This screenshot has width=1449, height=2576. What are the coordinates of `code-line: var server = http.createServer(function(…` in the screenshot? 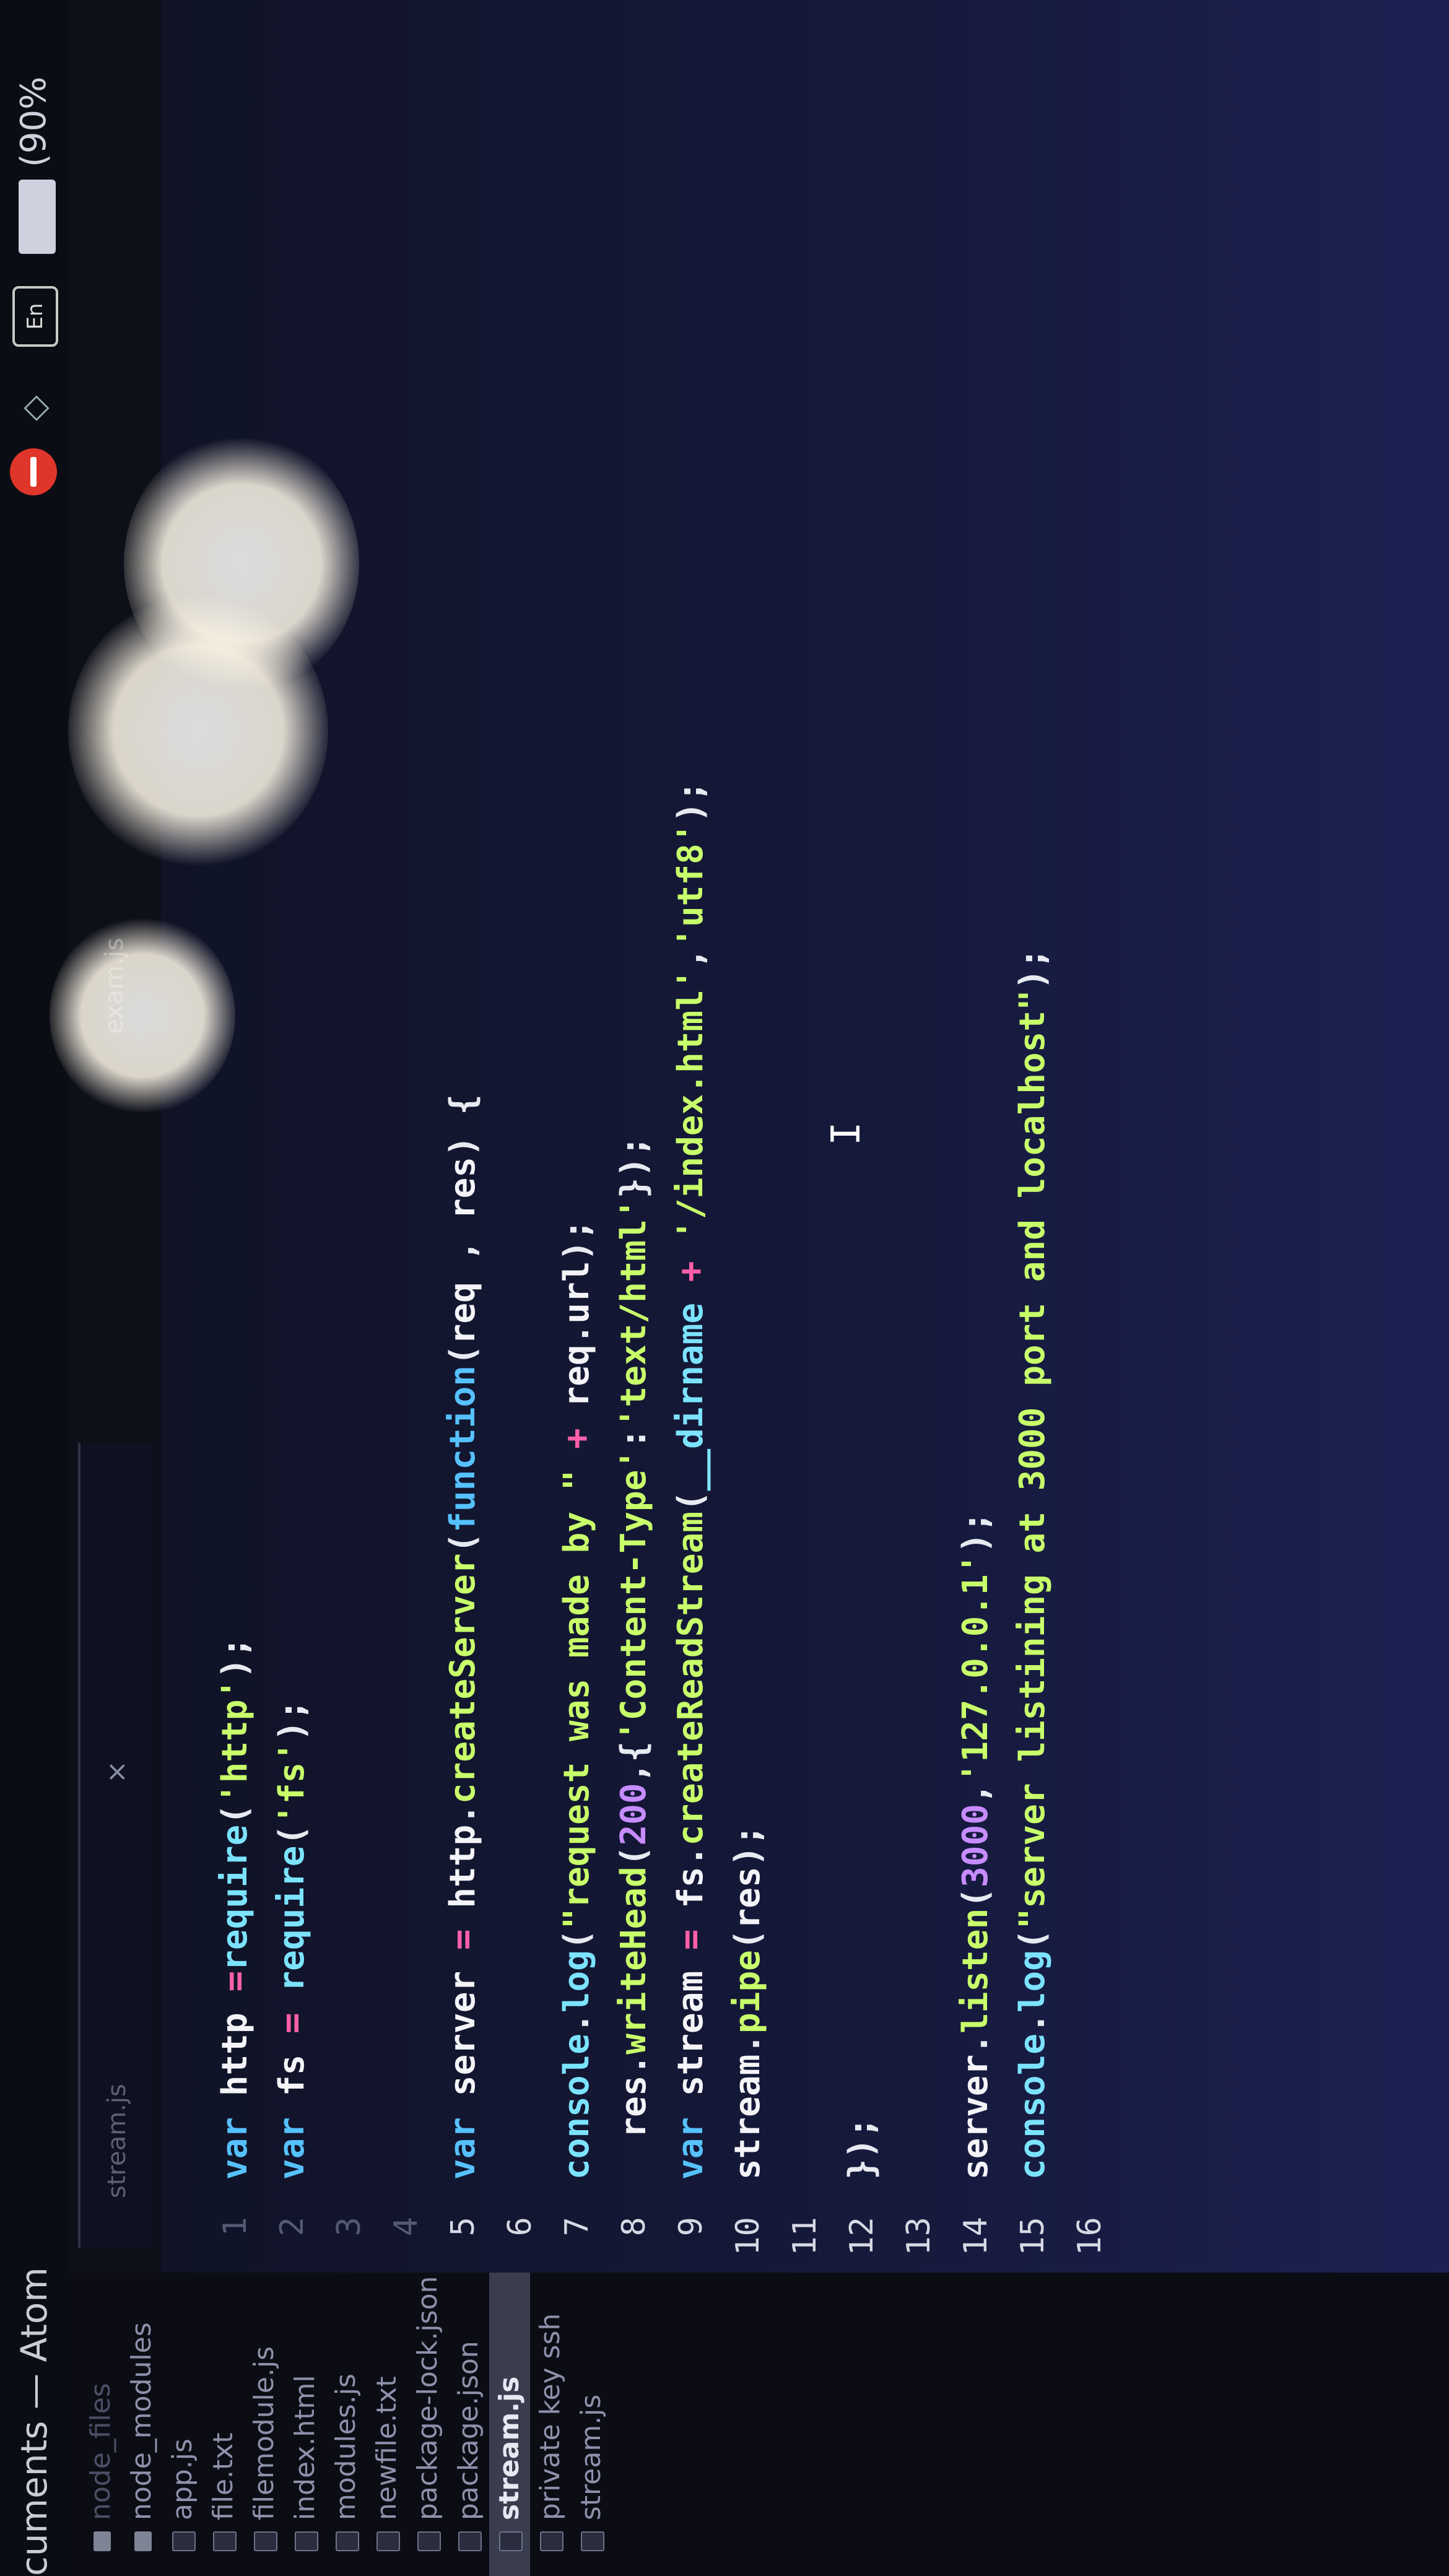 It's located at (463, 1127).